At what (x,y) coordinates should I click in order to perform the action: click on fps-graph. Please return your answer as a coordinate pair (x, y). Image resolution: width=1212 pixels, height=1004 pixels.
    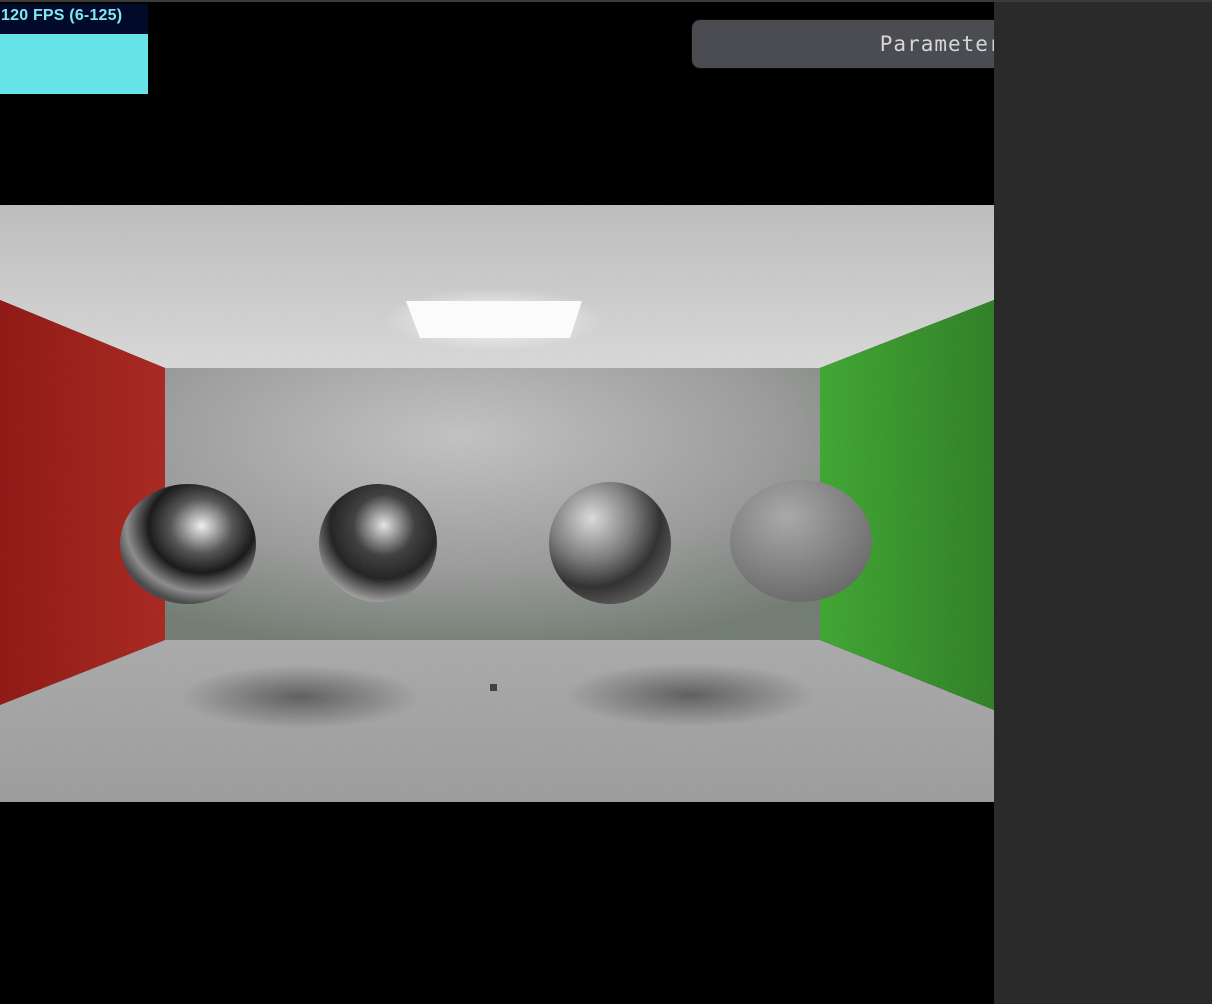
    Looking at the image, I should click on (74, 64).